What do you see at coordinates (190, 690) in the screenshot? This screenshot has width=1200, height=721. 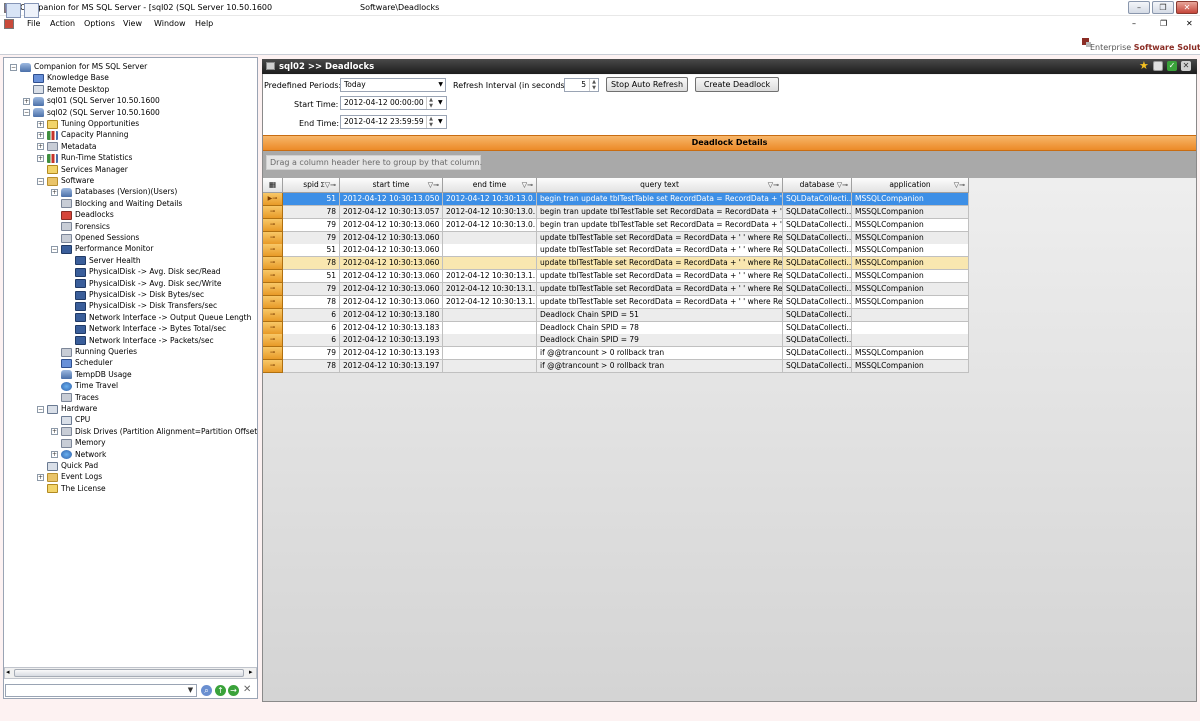 I see `chevron-down-icon: ▼` at bounding box center [190, 690].